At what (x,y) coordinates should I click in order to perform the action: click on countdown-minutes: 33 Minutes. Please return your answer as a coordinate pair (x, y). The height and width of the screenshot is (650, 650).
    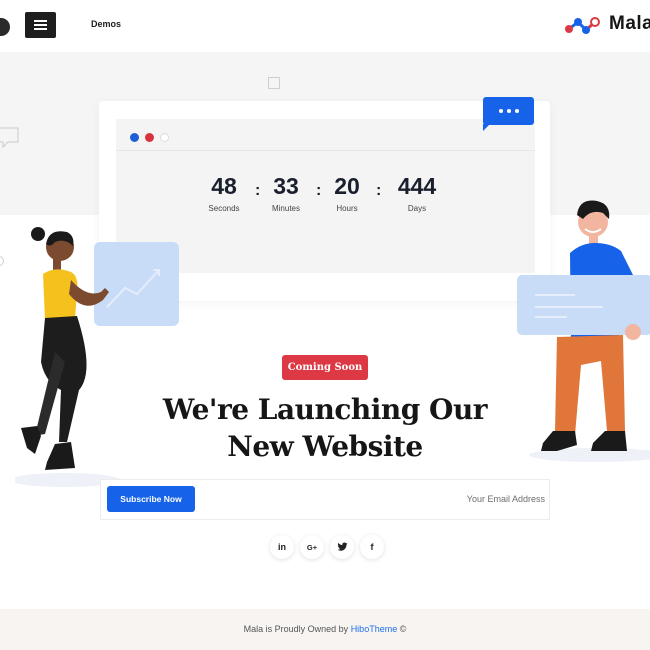
    Looking at the image, I should click on (286, 192).